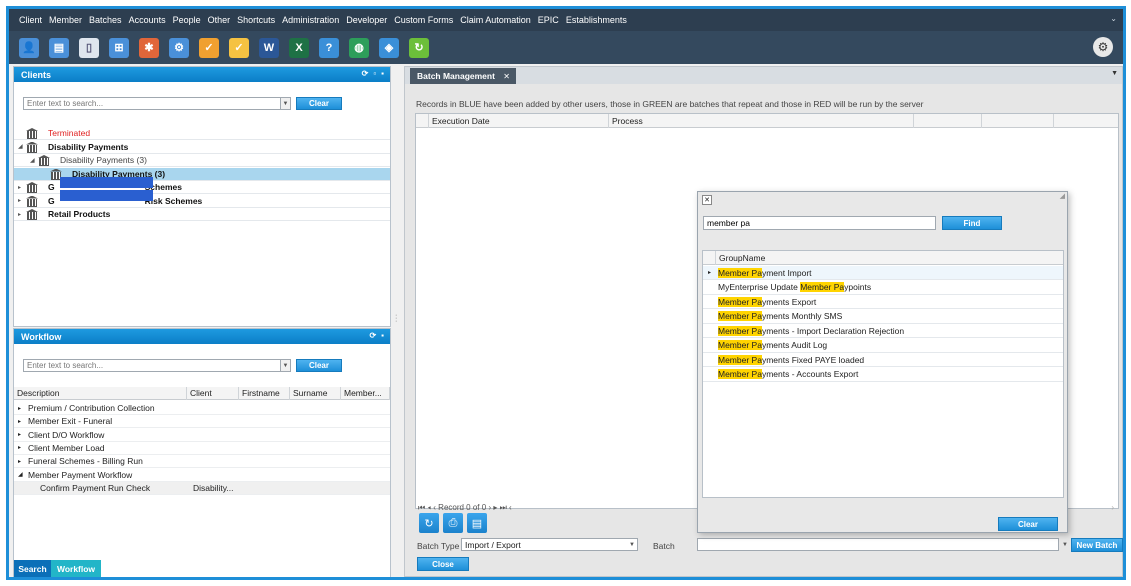 The height and width of the screenshot is (586, 1131). Describe the element at coordinates (202, 147) in the screenshot. I see `tree-node: ◢ Disability Payments` at that location.